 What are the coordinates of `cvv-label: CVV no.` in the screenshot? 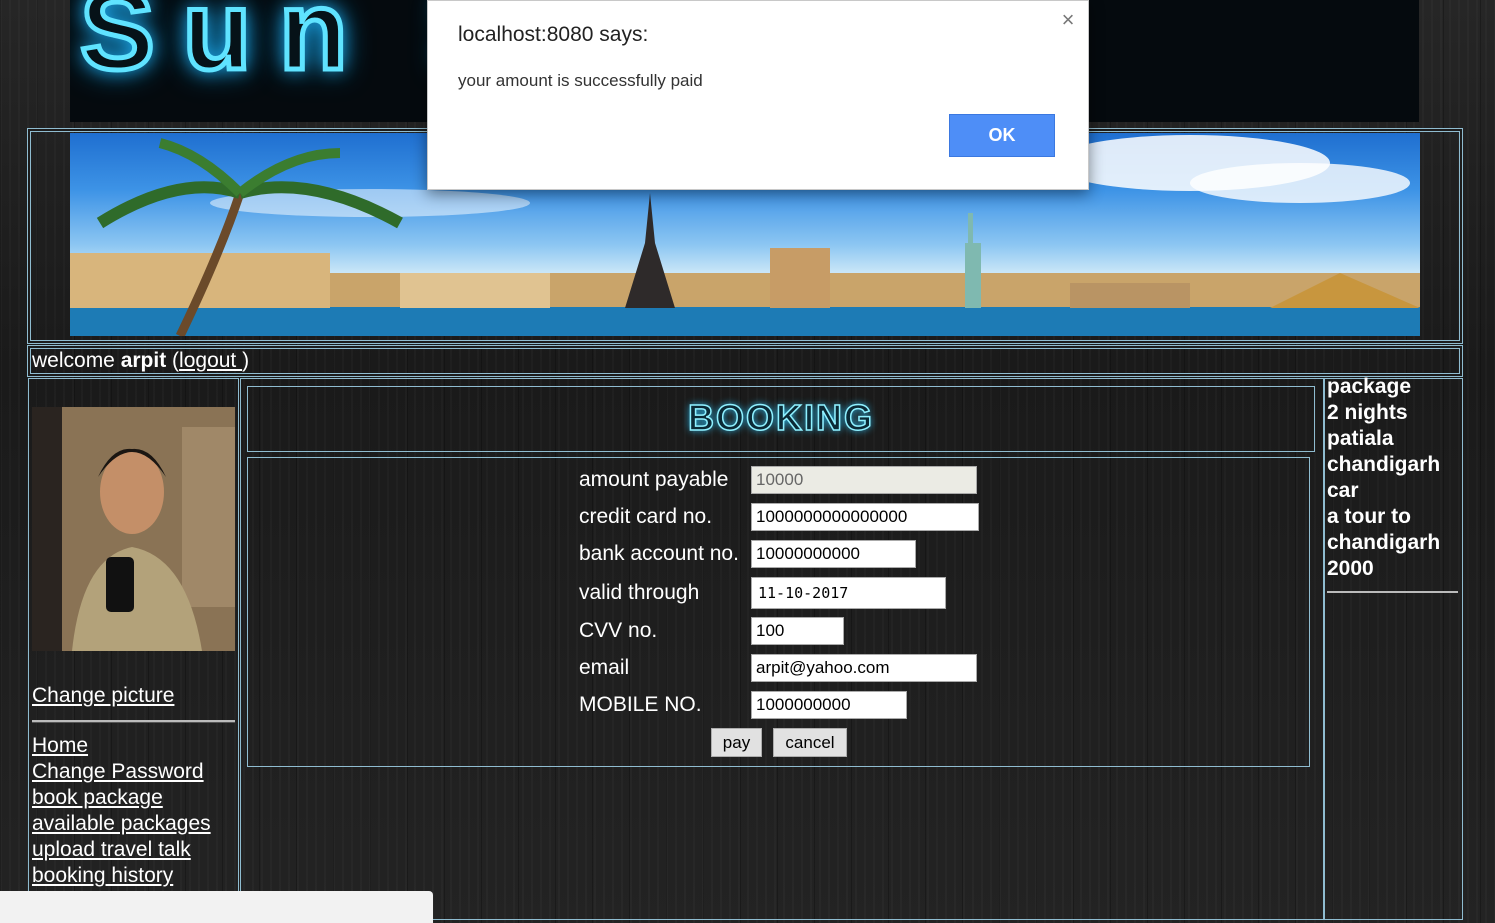 It's located at (618, 630).